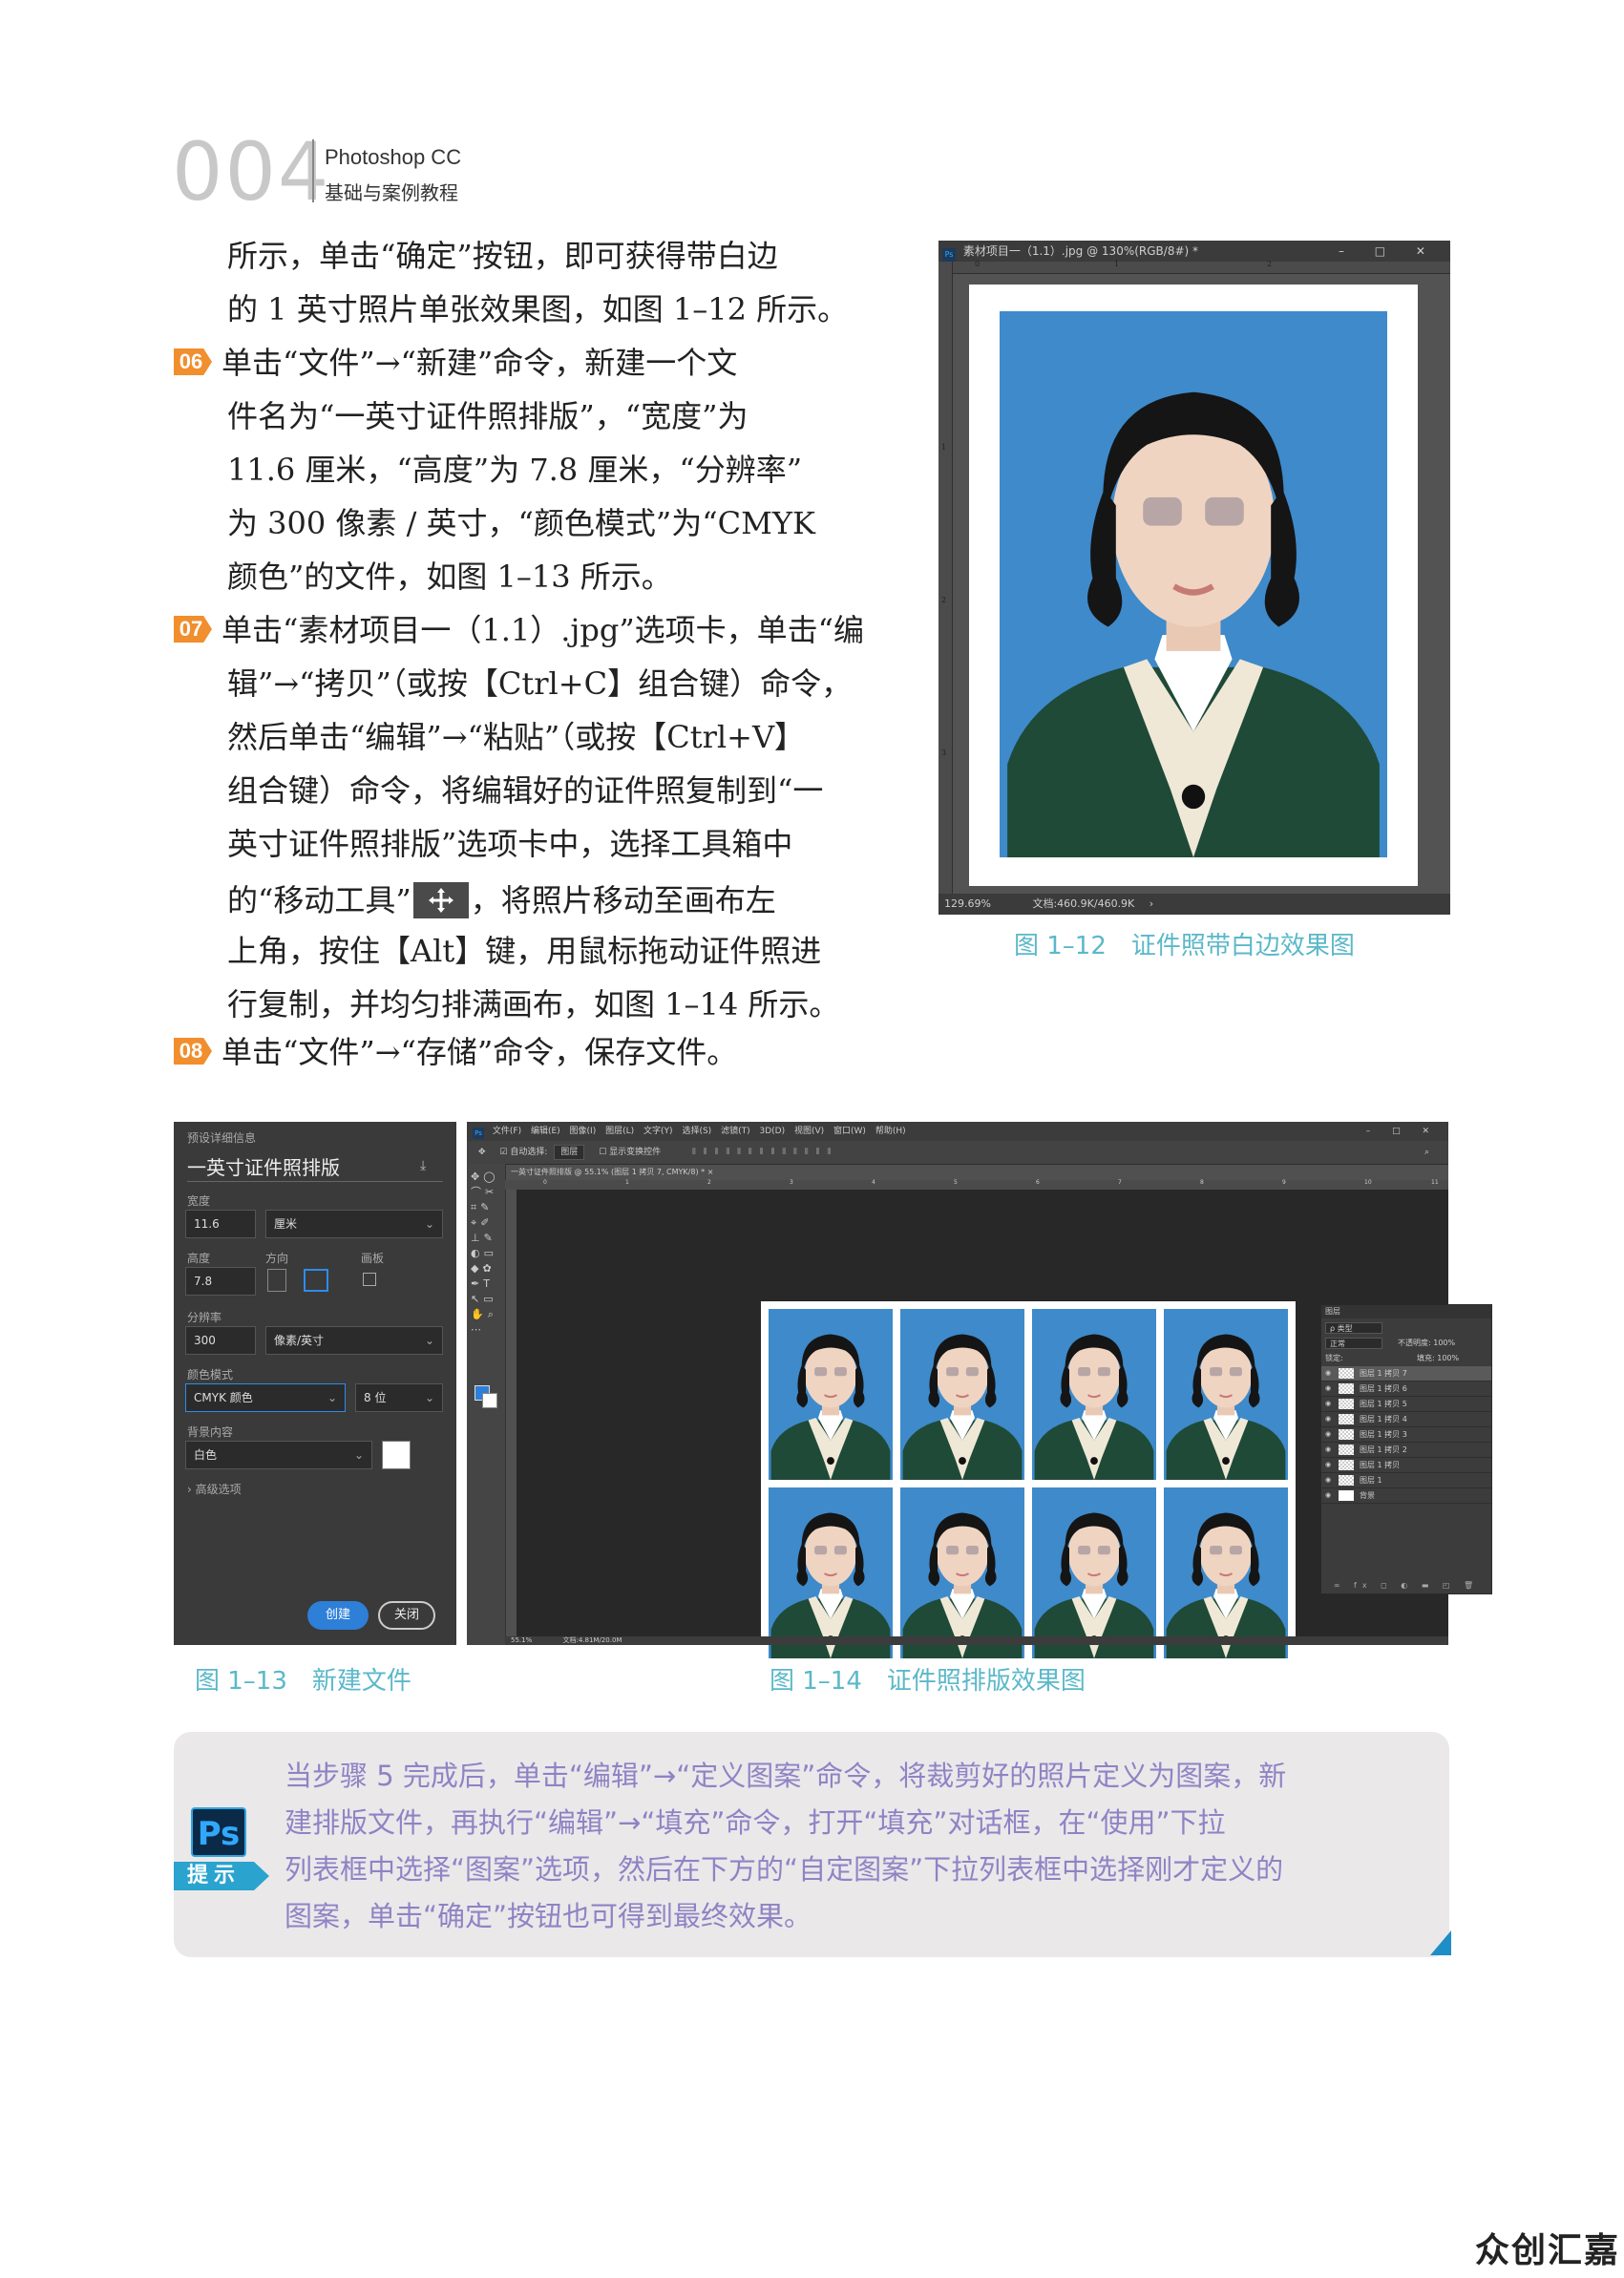 This screenshot has width=1624, height=2278. I want to click on fill-control: 填充: 100%, so click(1438, 1358).